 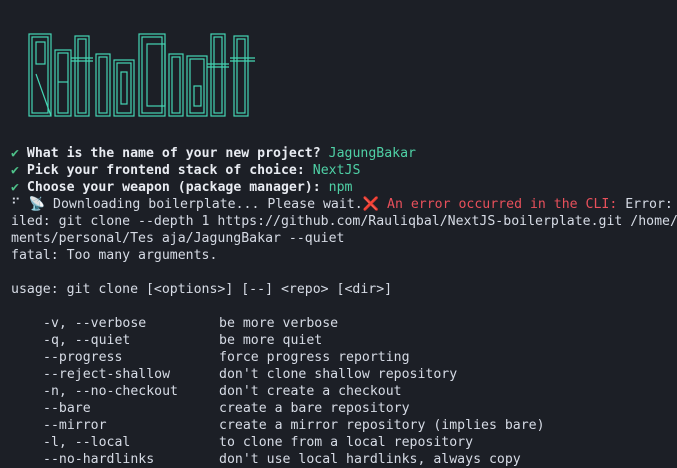 I want to click on option-flag: --bare, so click(x=67, y=408).